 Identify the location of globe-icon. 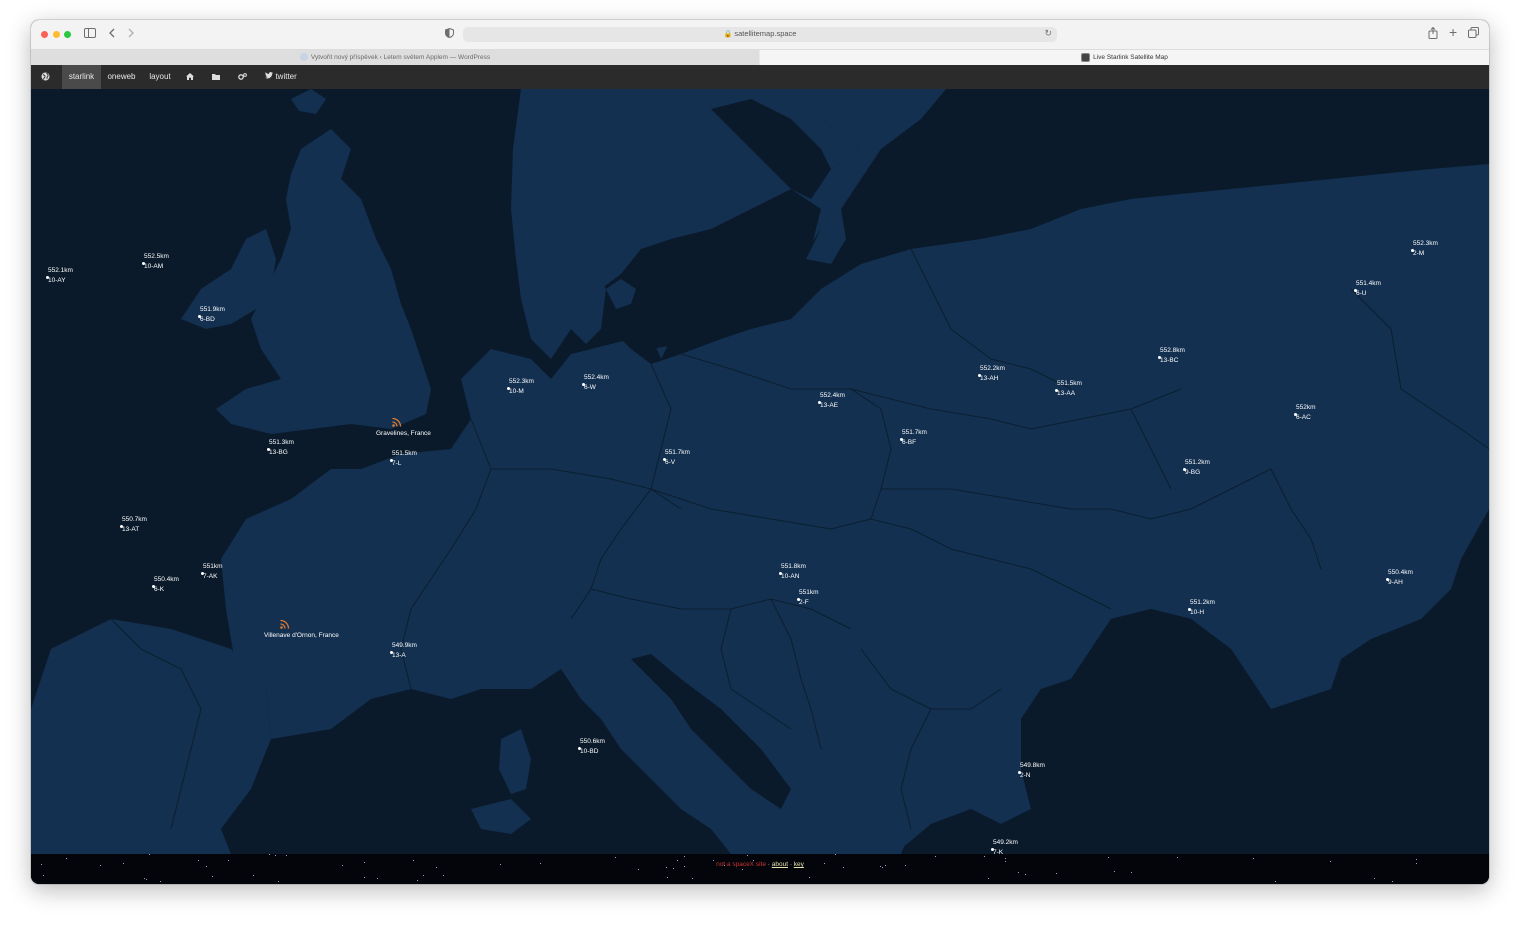
(45, 77).